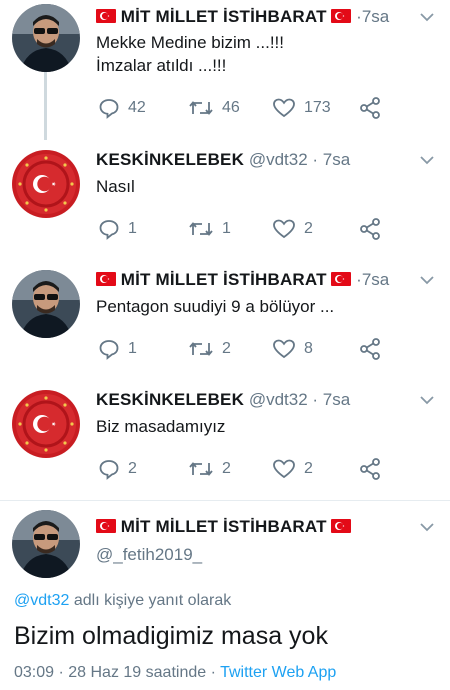  What do you see at coordinates (263, 426) in the screenshot?
I see `tweet-text: Biz masadamıyız` at bounding box center [263, 426].